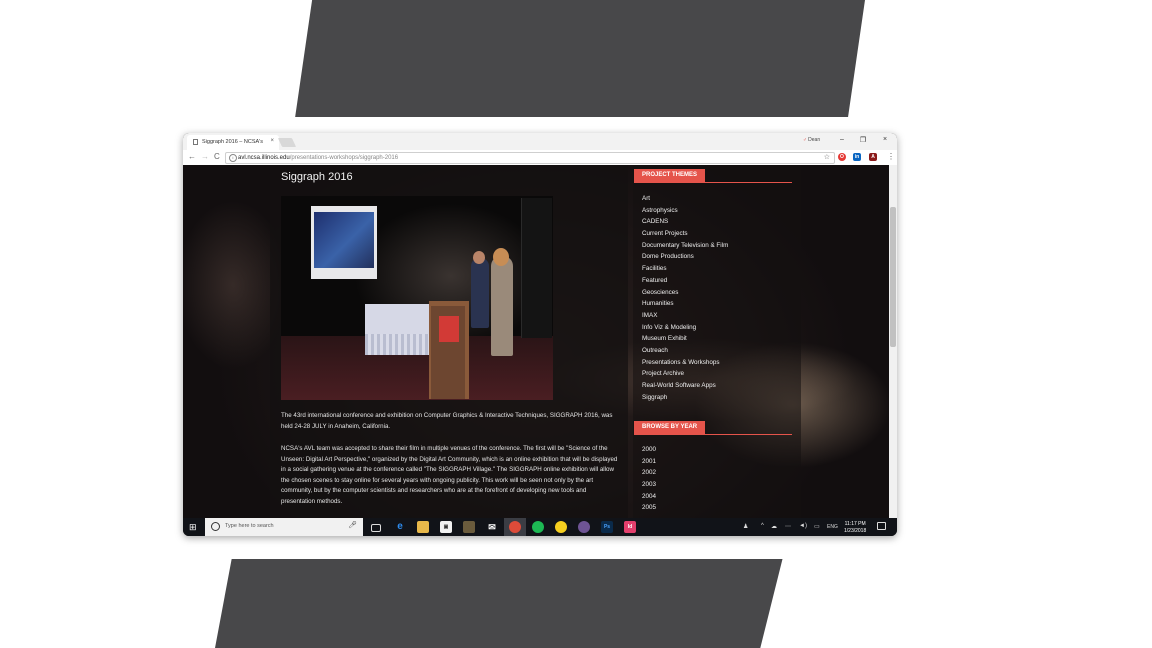 This screenshot has width=1152, height=648. I want to click on project-theme-link: Real-World Software Apps, so click(685, 386).